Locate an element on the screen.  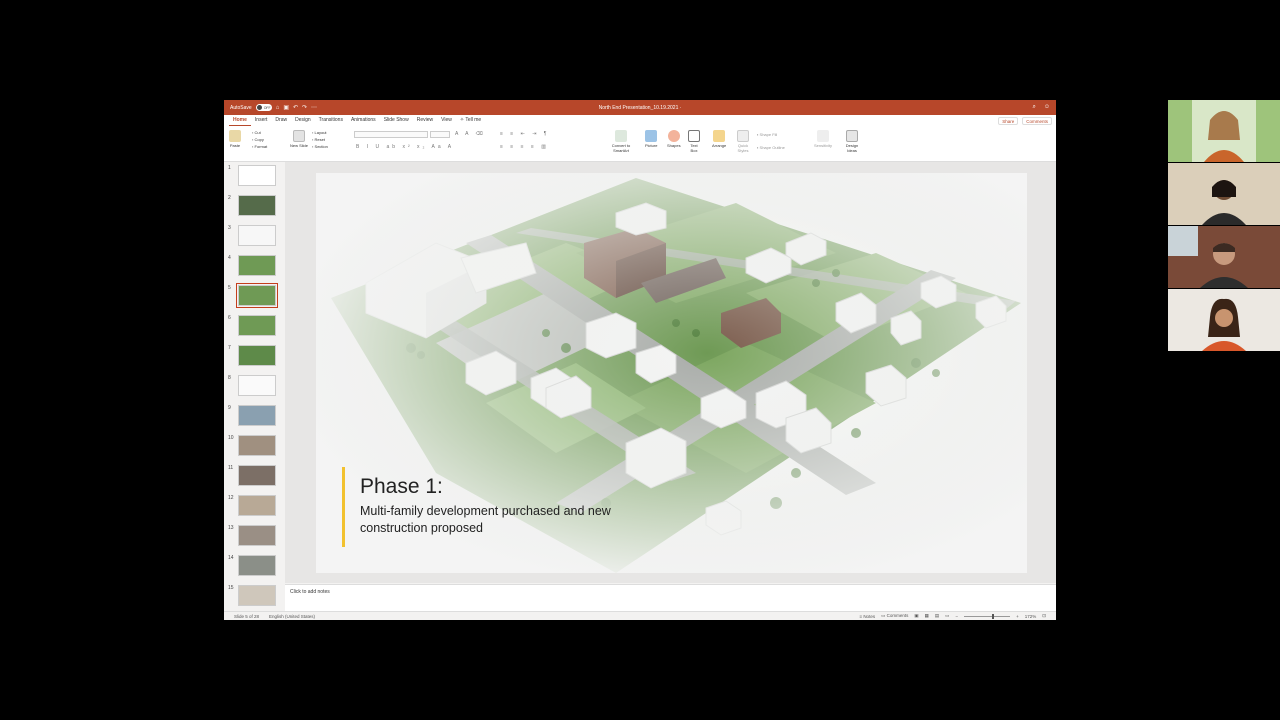
feedback-icon: ☺ is located at coordinates (1047, 107).